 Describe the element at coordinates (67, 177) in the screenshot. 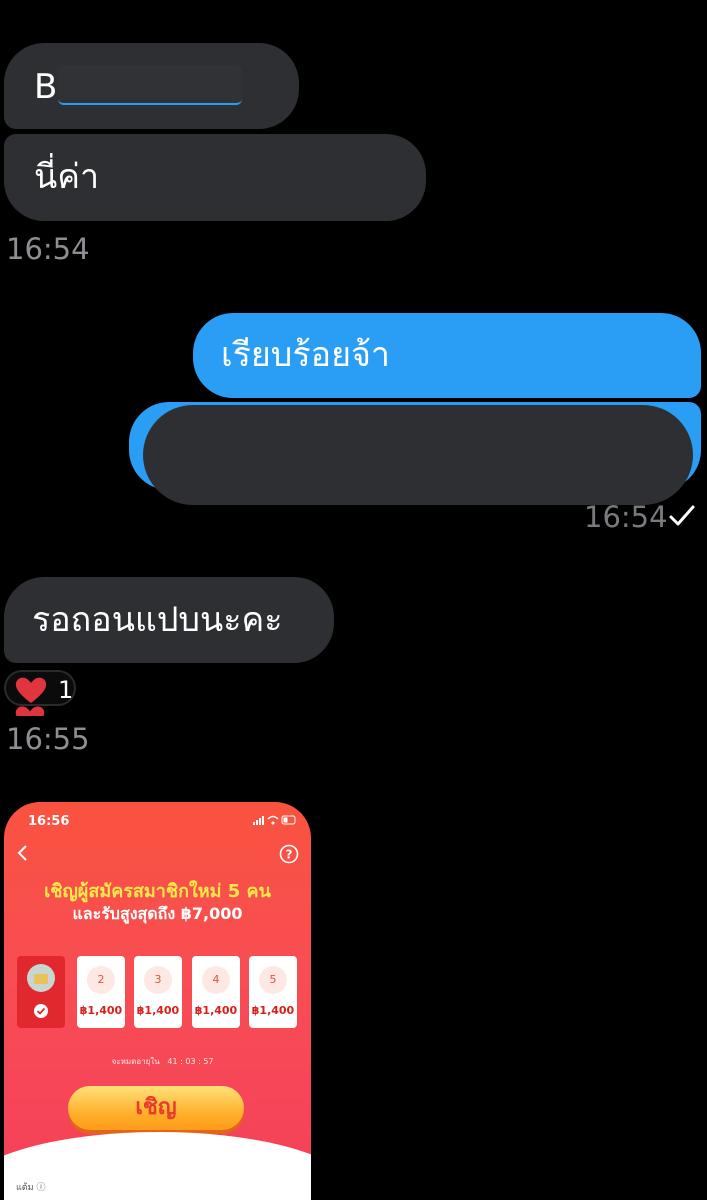

I see `message-text: นี่ค่า` at that location.